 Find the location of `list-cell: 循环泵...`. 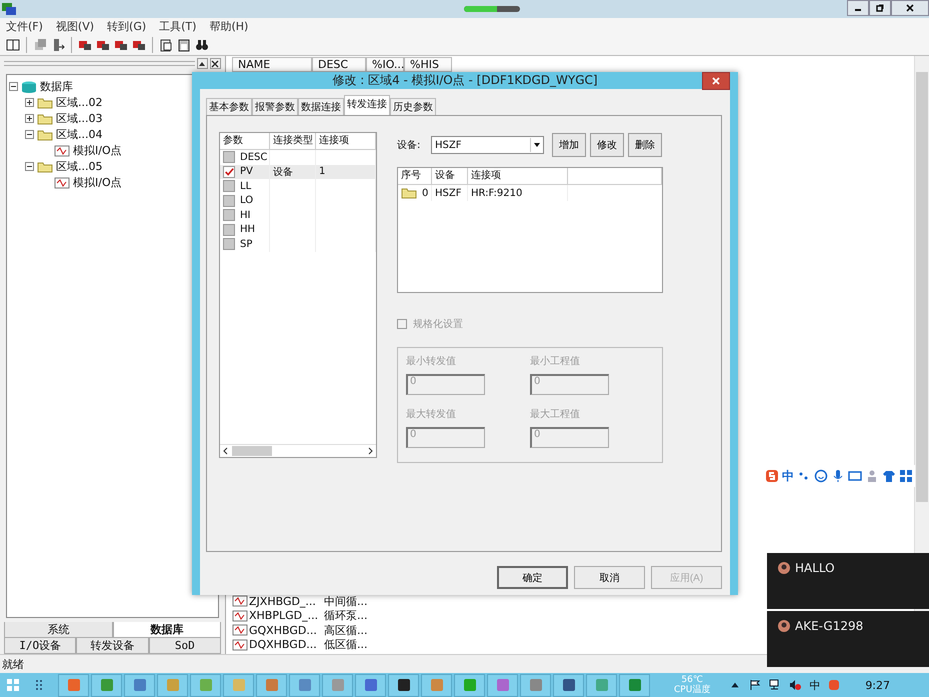

list-cell: 循环泵... is located at coordinates (346, 616).